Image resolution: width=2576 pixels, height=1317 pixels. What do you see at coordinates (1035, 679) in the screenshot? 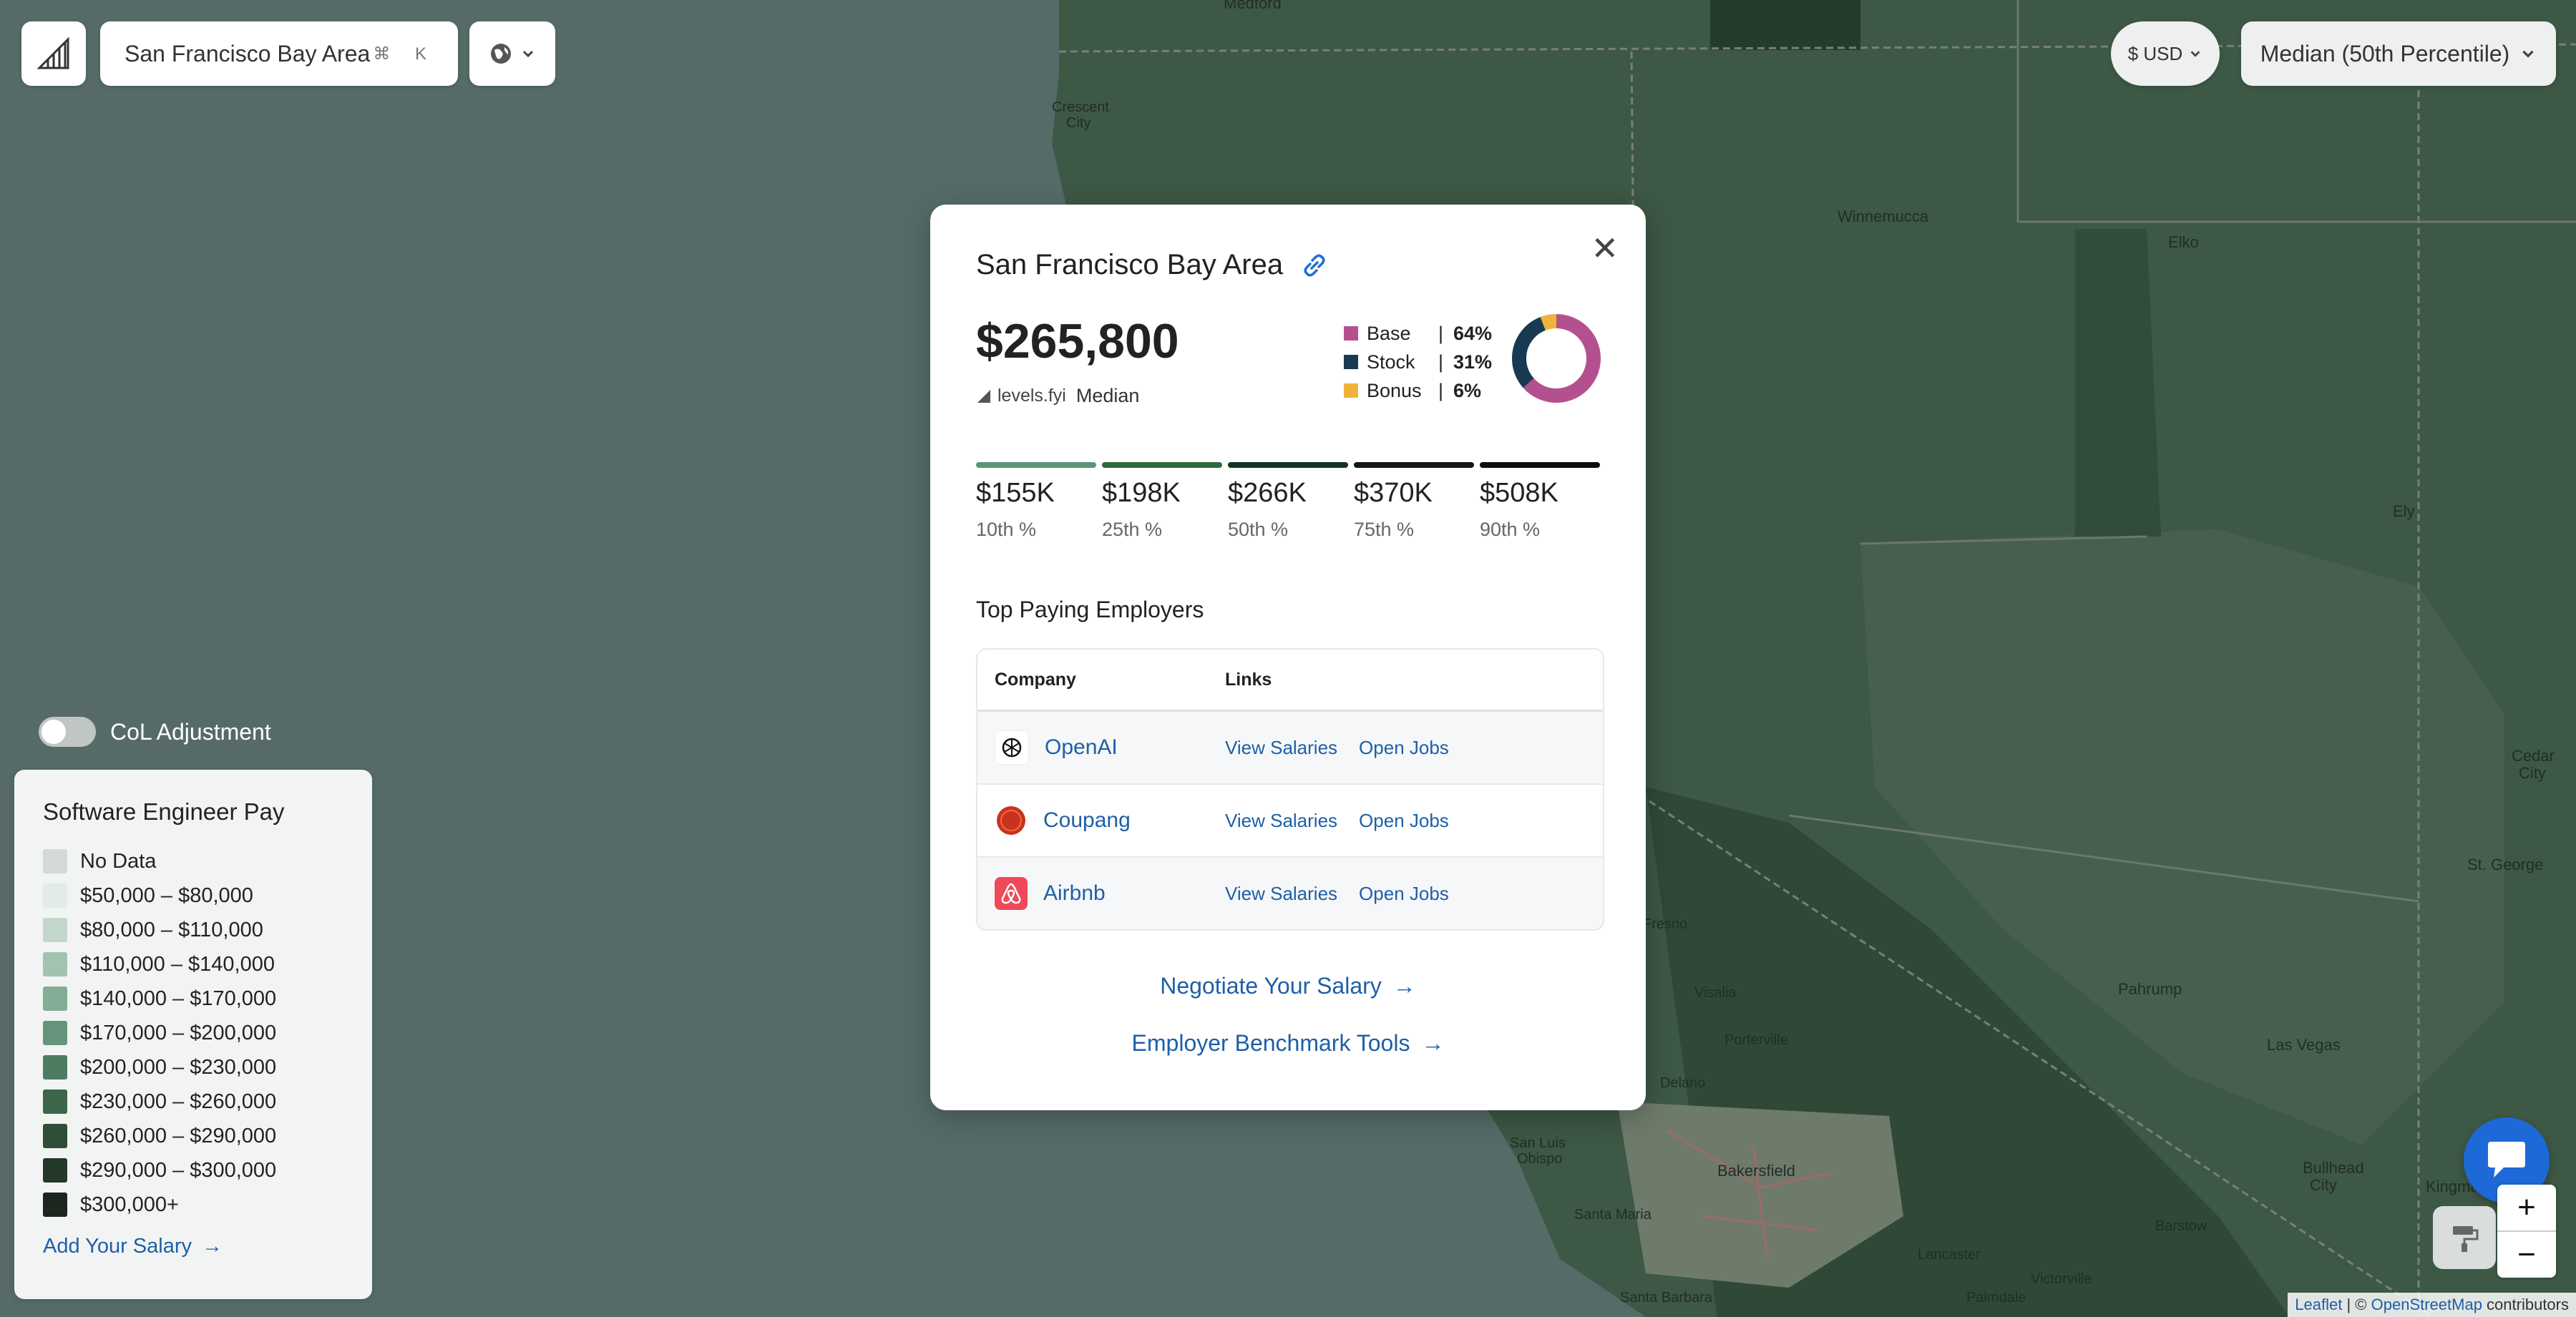
I see `header-company: Company` at bounding box center [1035, 679].